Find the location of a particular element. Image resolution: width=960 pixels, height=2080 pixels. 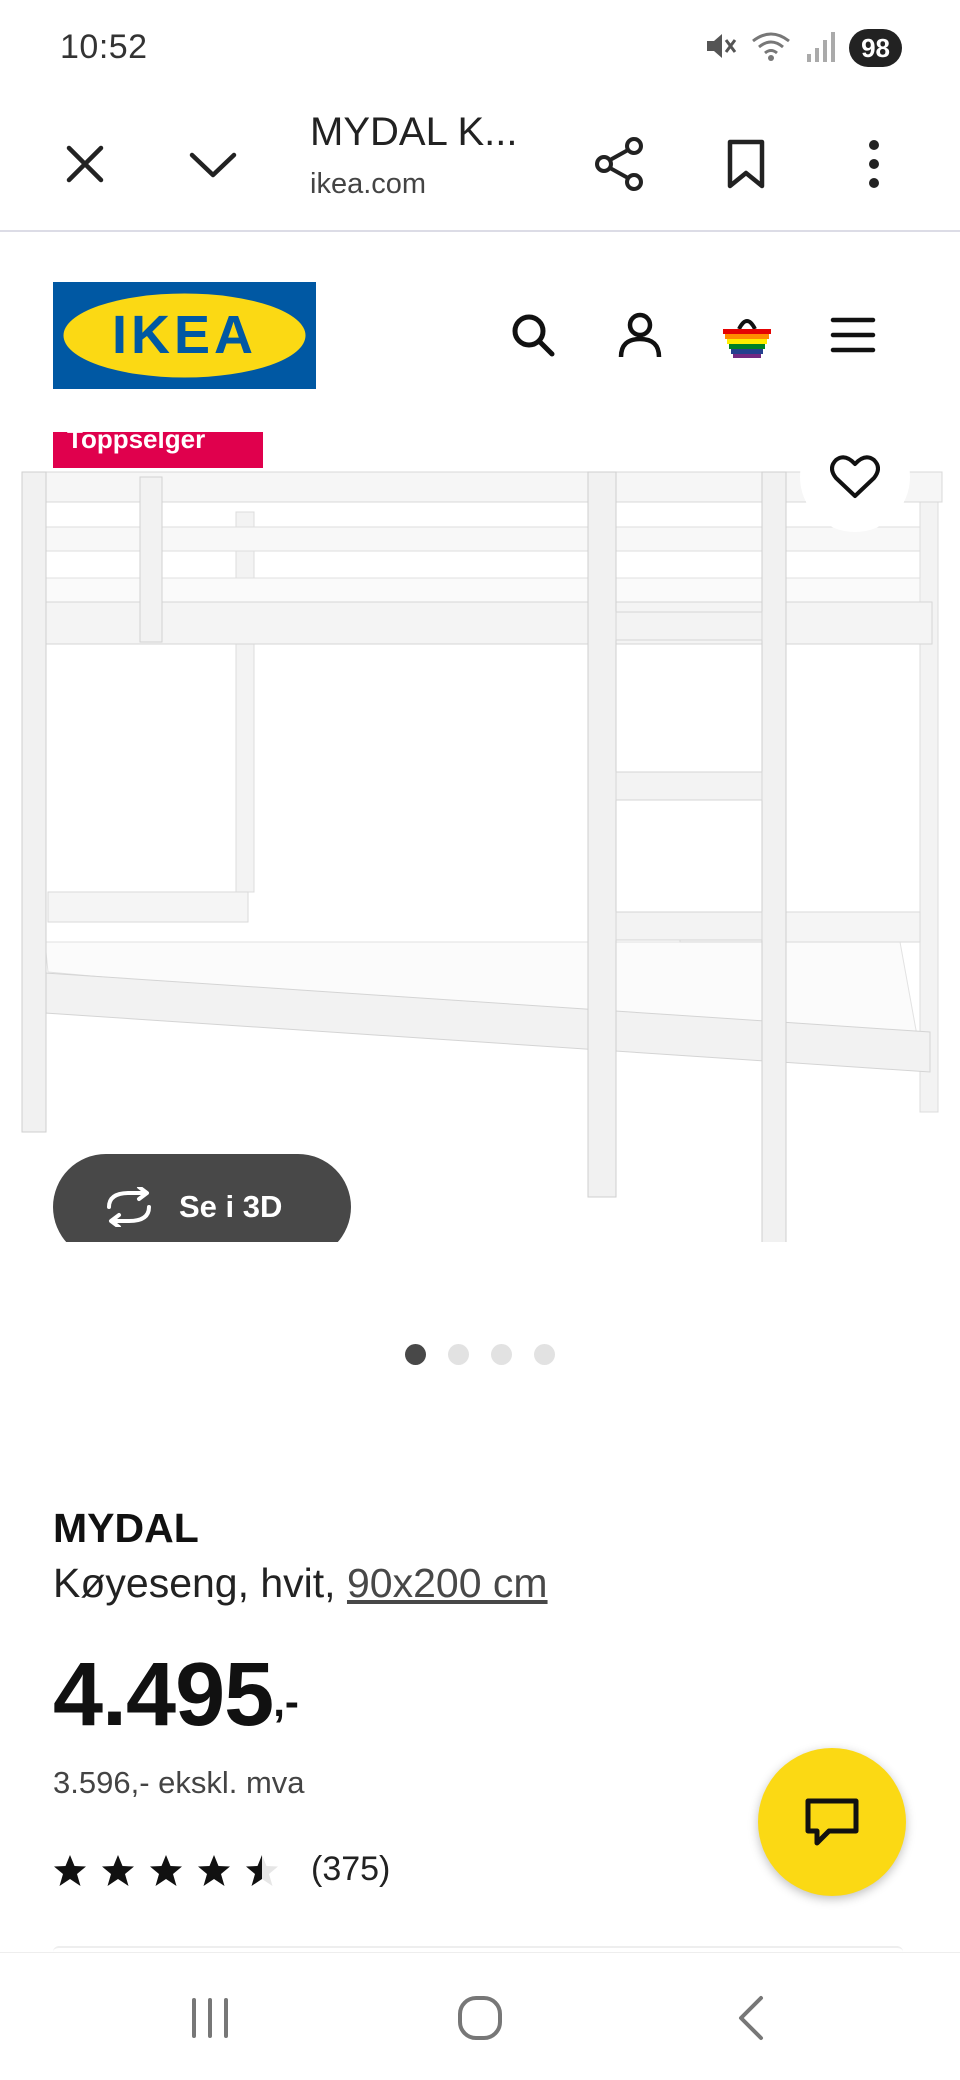

mute-icon is located at coordinates (720, 48).